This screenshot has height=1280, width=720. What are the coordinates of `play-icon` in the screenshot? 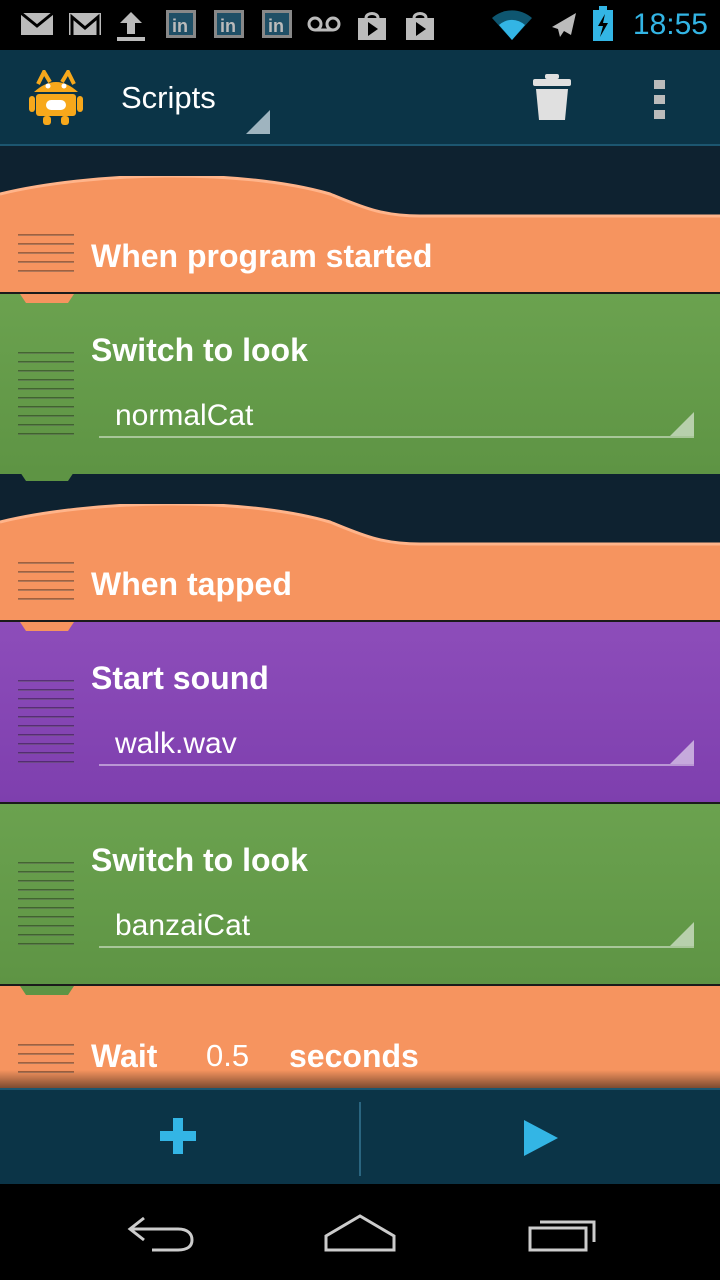 It's located at (541, 1138).